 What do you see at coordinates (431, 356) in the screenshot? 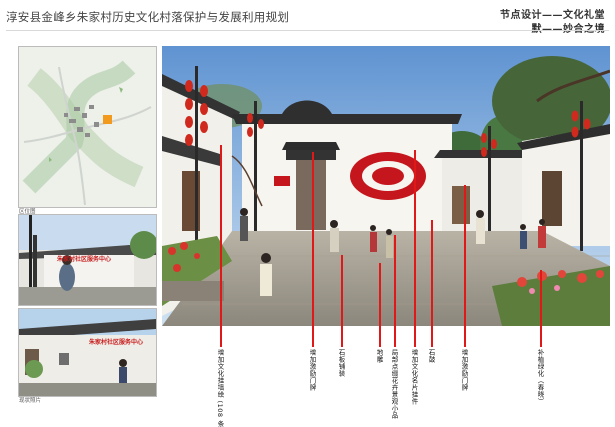
I see `annotation-label-7: 石鼓` at bounding box center [431, 356].